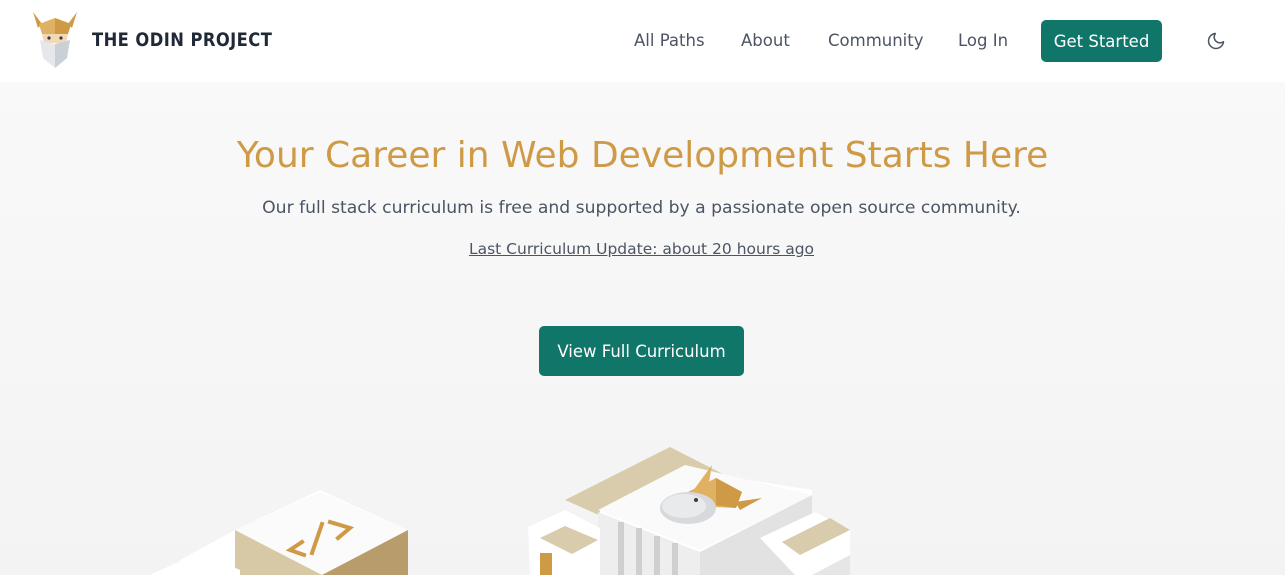 Image resolution: width=1285 pixels, height=575 pixels. I want to click on moon-icon, so click(1216, 41).